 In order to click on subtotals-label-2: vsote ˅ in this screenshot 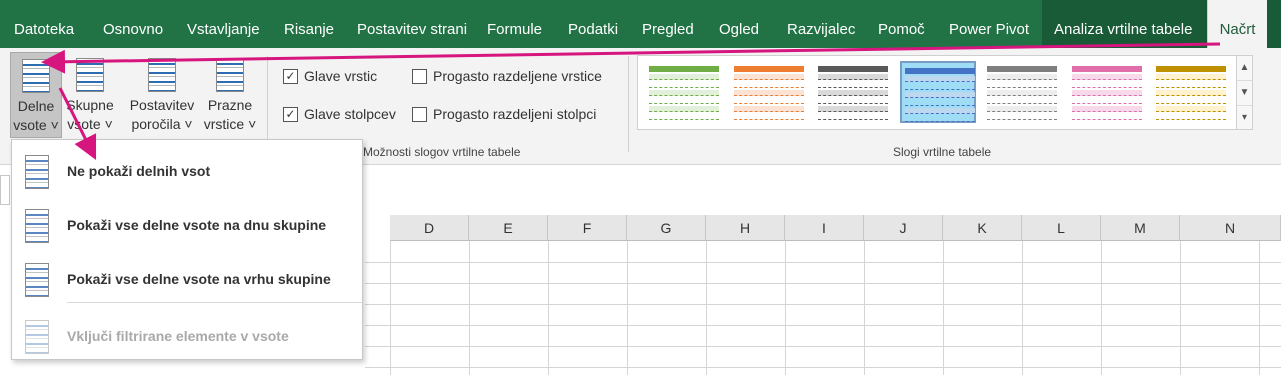, I will do `click(36, 125)`.